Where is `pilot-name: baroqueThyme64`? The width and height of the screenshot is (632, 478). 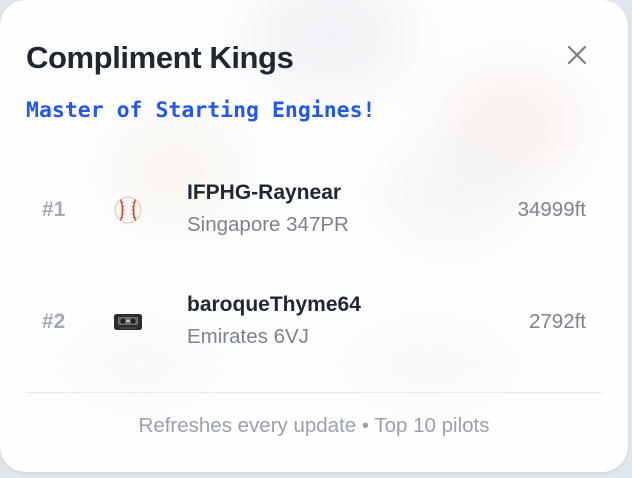 pilot-name: baroqueThyme64 is located at coordinates (274, 304).